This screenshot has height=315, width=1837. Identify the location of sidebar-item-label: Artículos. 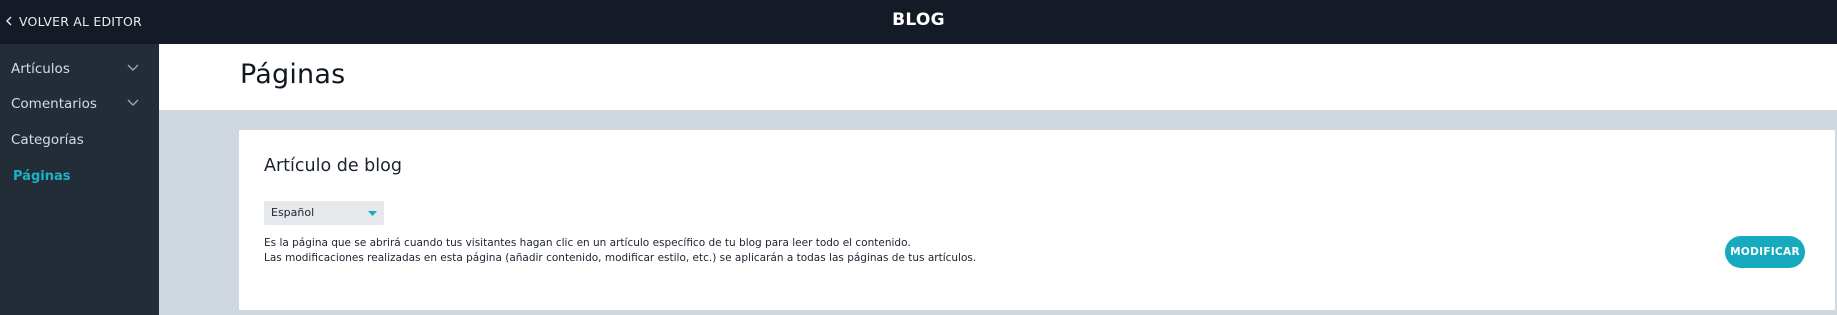
(40, 69).